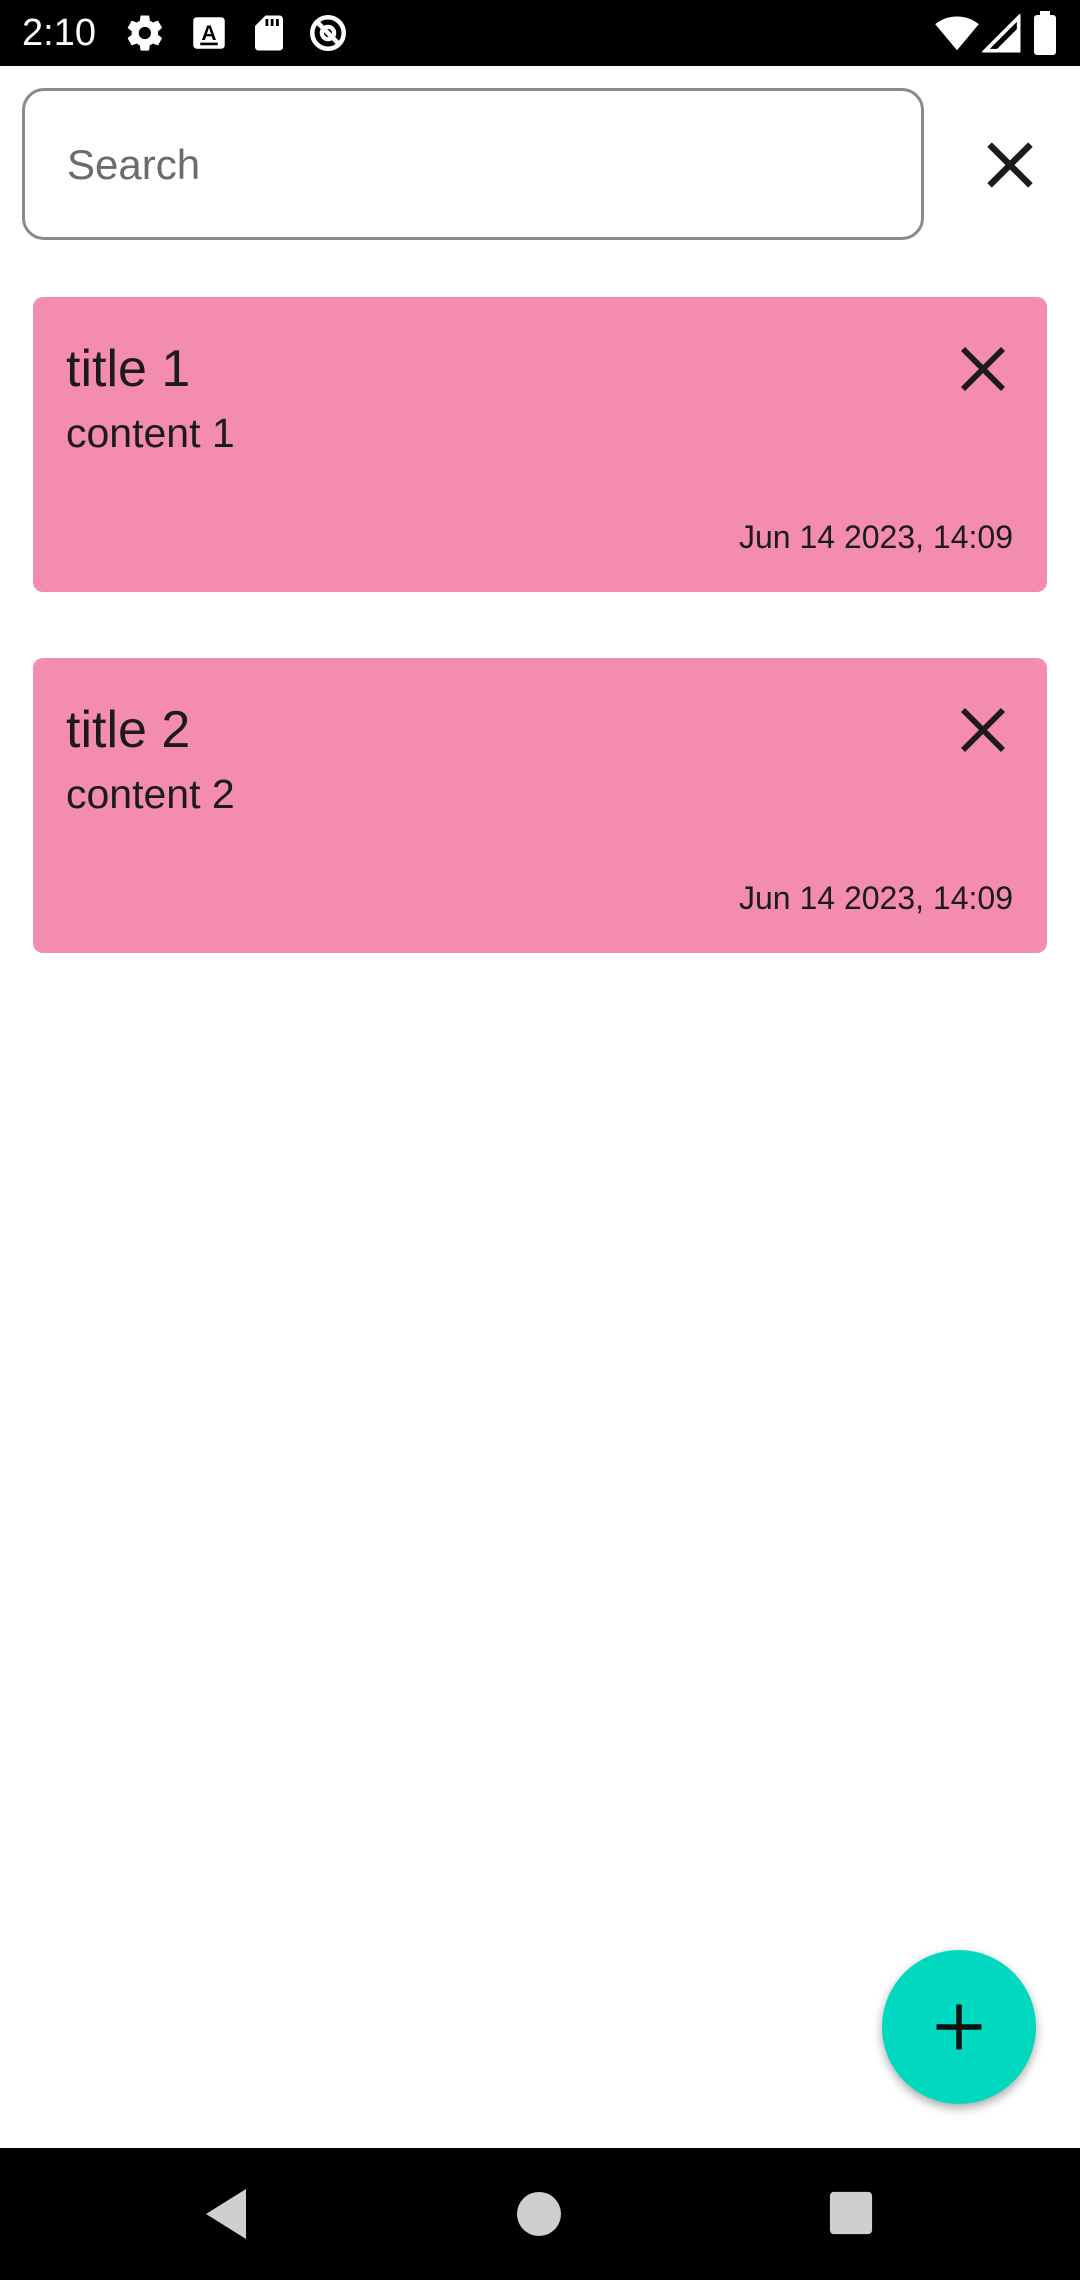  What do you see at coordinates (144, 33) in the screenshot?
I see `gear-icon` at bounding box center [144, 33].